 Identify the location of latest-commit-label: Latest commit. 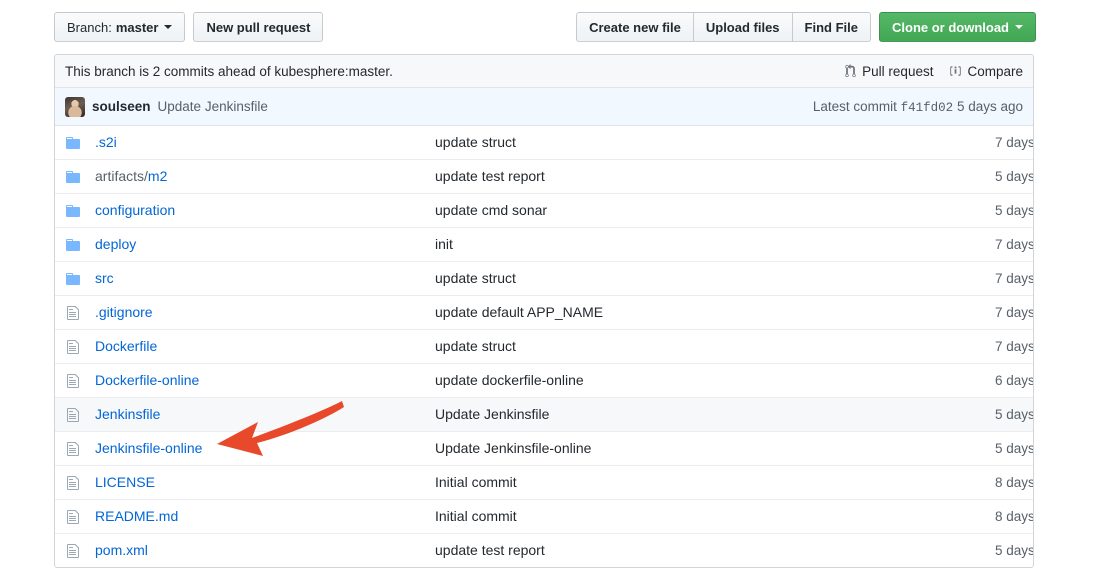
(854, 106).